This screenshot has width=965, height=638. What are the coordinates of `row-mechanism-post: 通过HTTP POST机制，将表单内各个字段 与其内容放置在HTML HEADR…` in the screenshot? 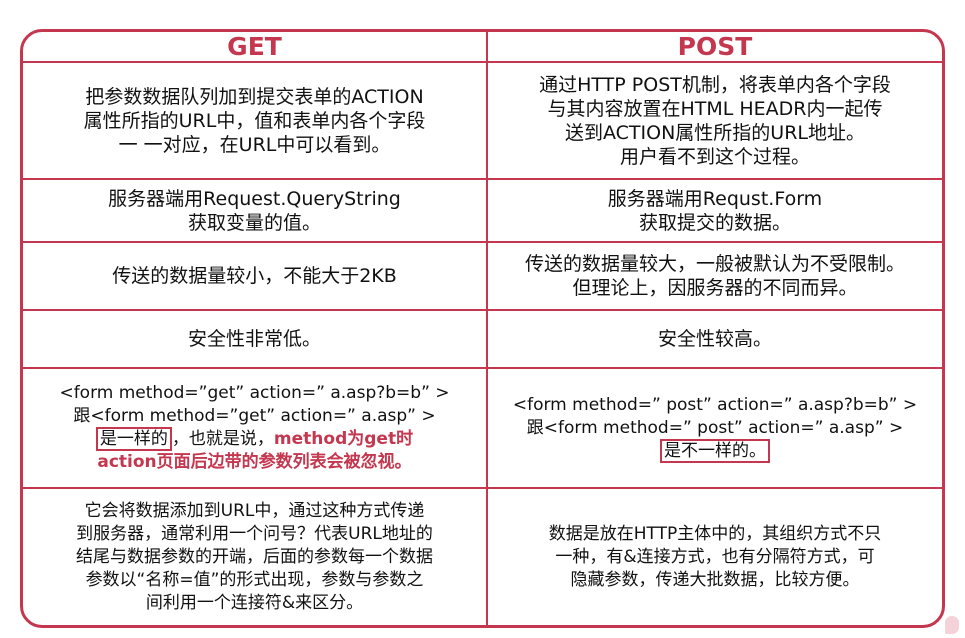 It's located at (715, 121).